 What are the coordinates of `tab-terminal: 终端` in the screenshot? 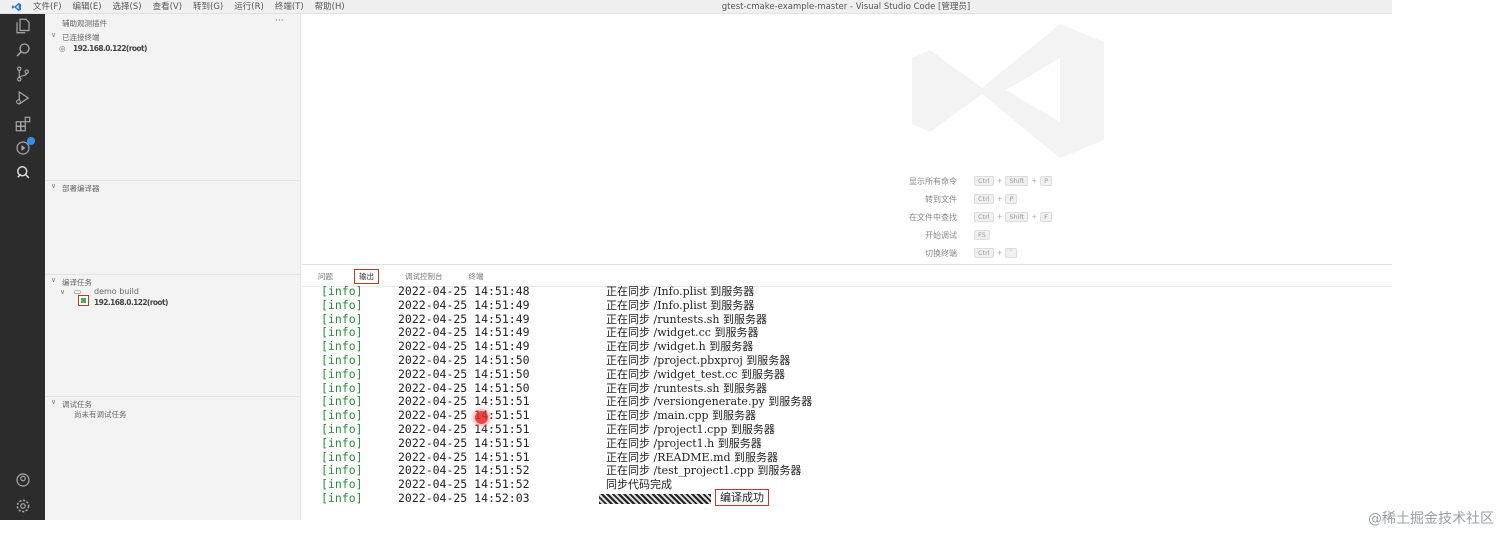 It's located at (476, 276).